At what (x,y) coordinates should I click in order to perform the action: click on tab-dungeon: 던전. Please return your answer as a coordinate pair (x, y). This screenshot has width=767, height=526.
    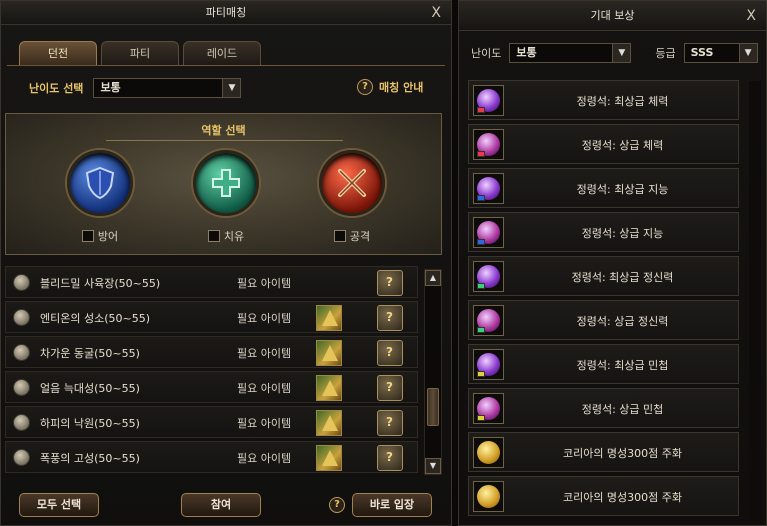
    Looking at the image, I should click on (58, 53).